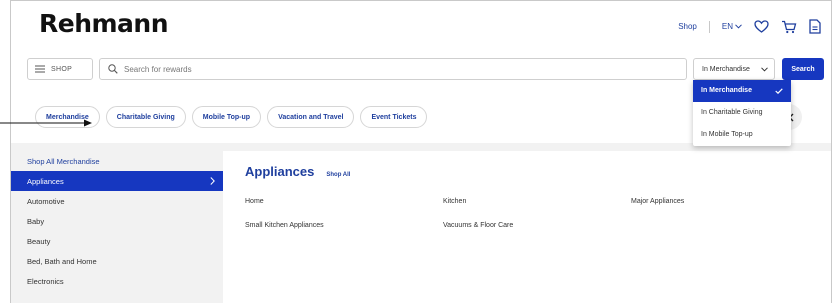 Image resolution: width=837 pixels, height=303 pixels. I want to click on sidebar-item-appliances: Appliances, so click(117, 181).